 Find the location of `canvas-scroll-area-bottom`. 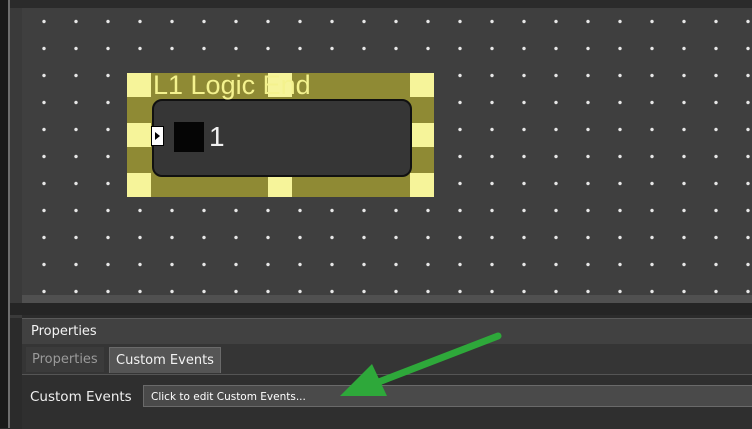

canvas-scroll-area-bottom is located at coordinates (387, 299).